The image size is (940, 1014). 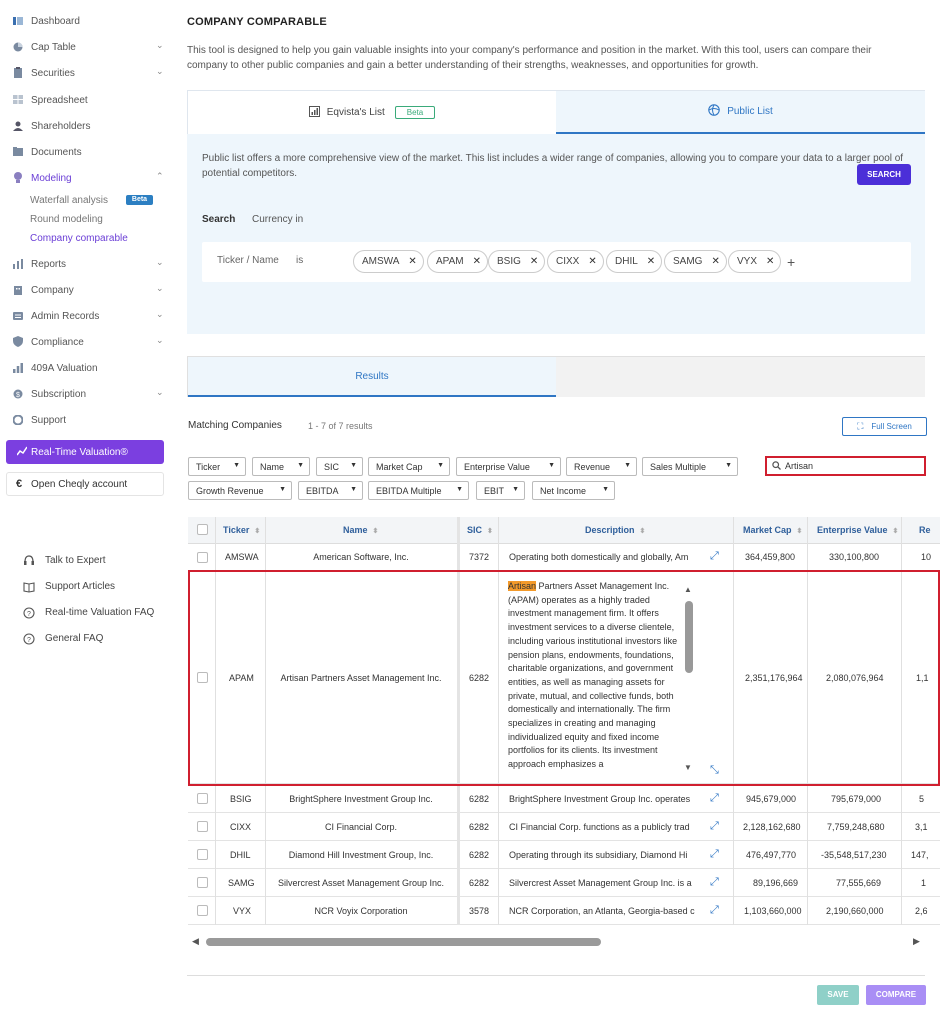 What do you see at coordinates (688, 589) in the screenshot?
I see `scroll-up-icon: ▲` at bounding box center [688, 589].